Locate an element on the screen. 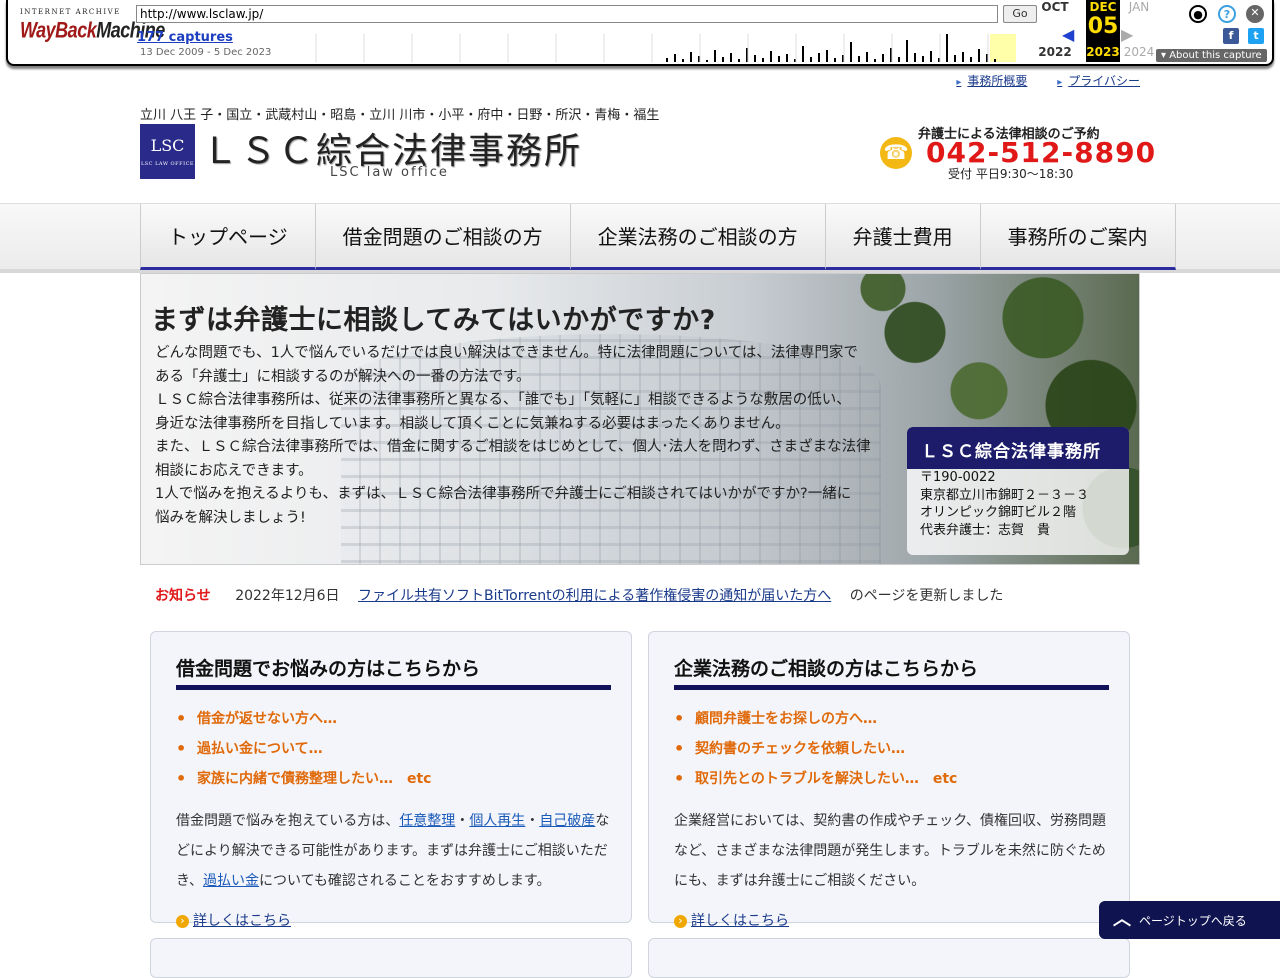 The image size is (1280, 978). phone-icon: ☎ is located at coordinates (896, 153).